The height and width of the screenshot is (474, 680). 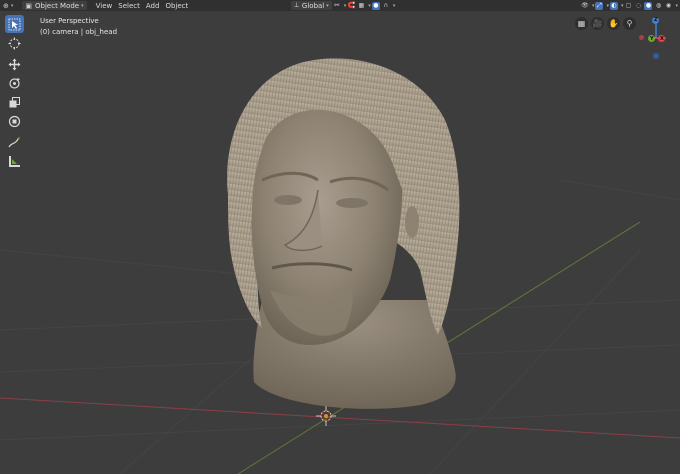 I want to click on tool-transform, so click(x=14, y=121).